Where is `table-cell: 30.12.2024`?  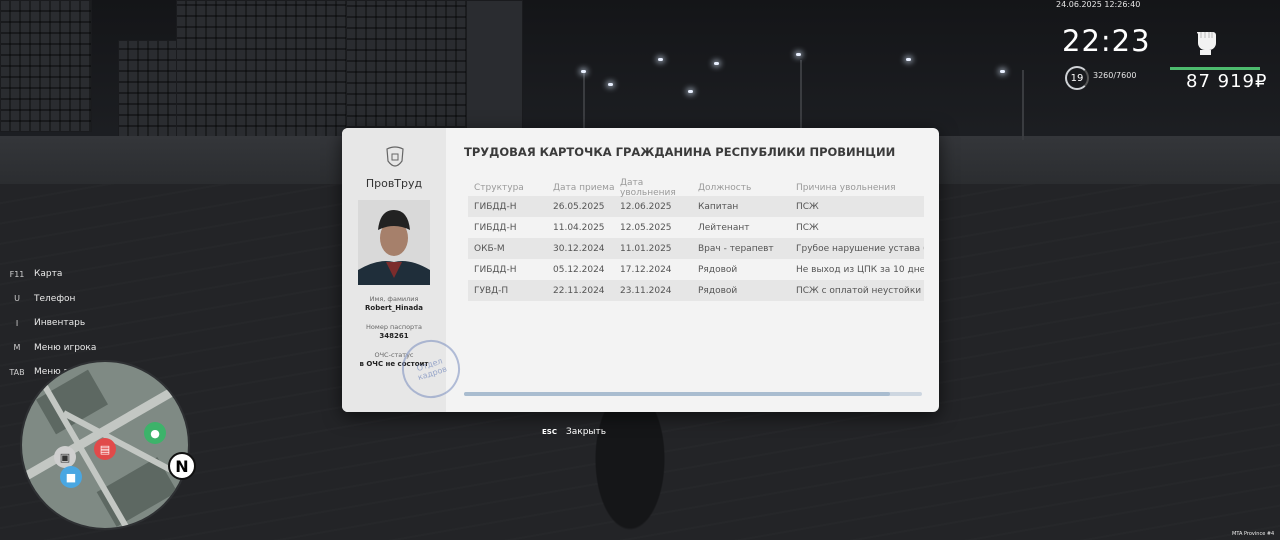
table-cell: 30.12.2024 is located at coordinates (579, 248).